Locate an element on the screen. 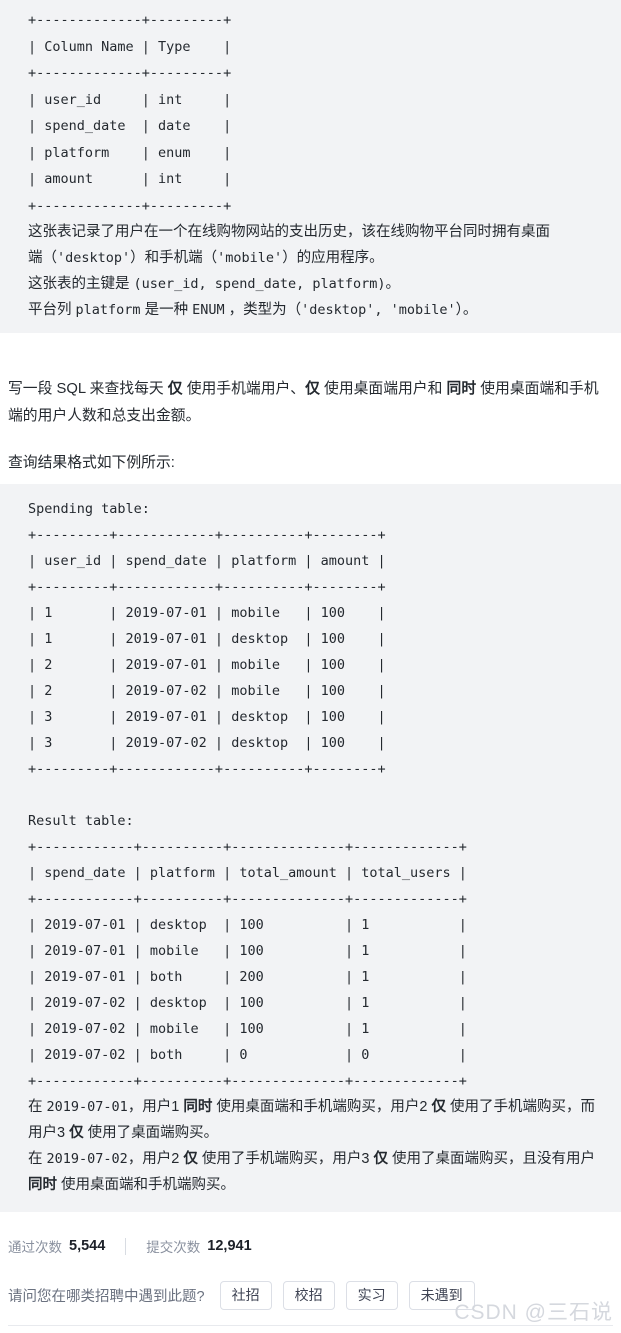  expl1-date: 2019-07-01 is located at coordinates (87, 1107).